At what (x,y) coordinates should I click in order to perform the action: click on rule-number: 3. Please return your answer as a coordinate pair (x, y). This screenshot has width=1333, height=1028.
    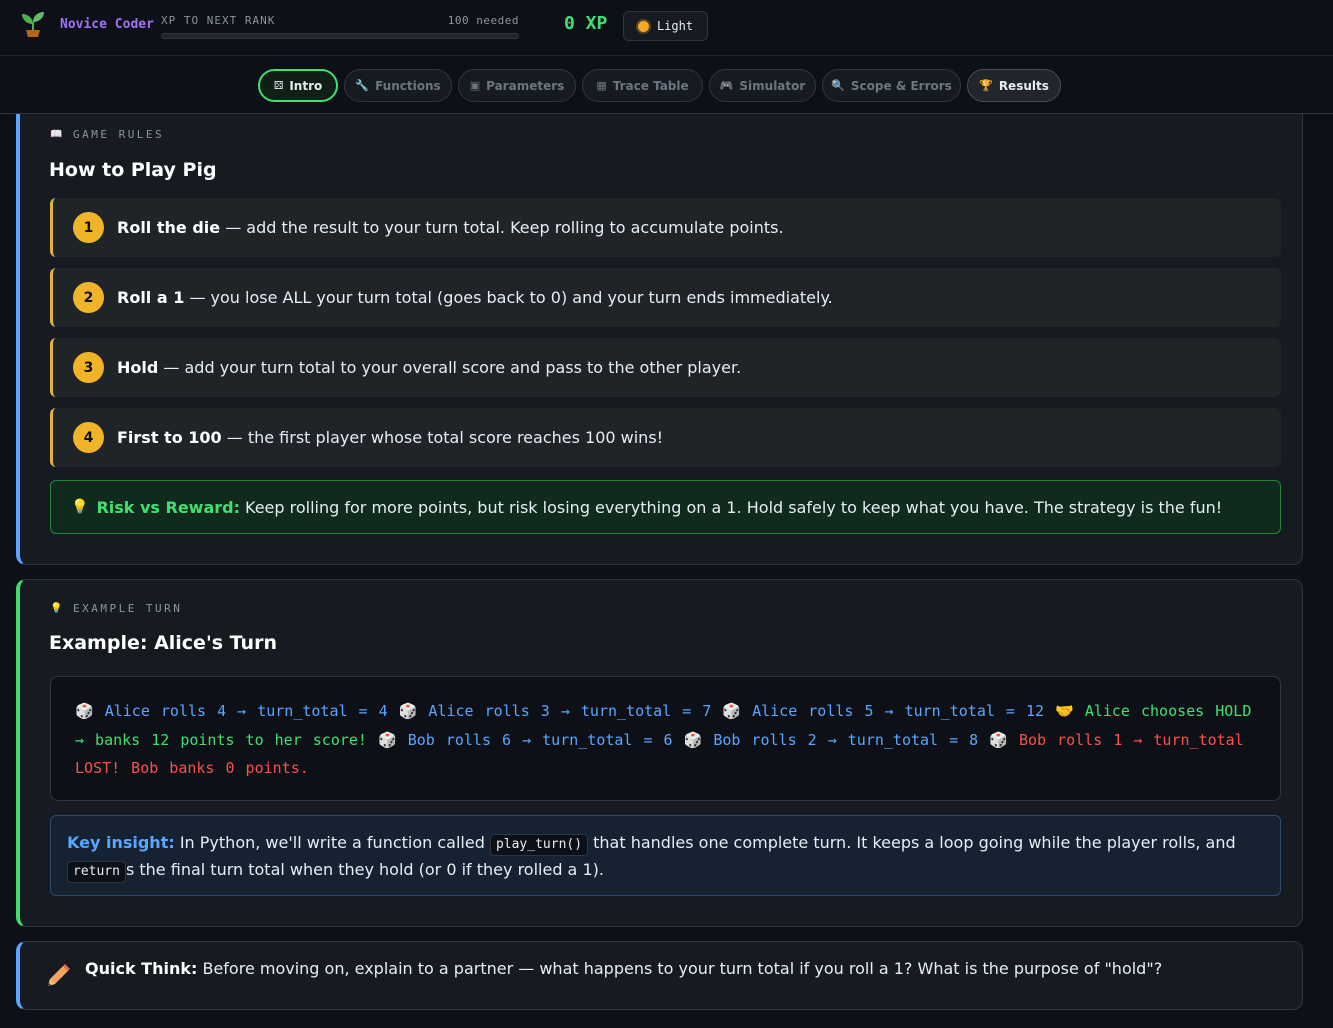
    Looking at the image, I should click on (88, 367).